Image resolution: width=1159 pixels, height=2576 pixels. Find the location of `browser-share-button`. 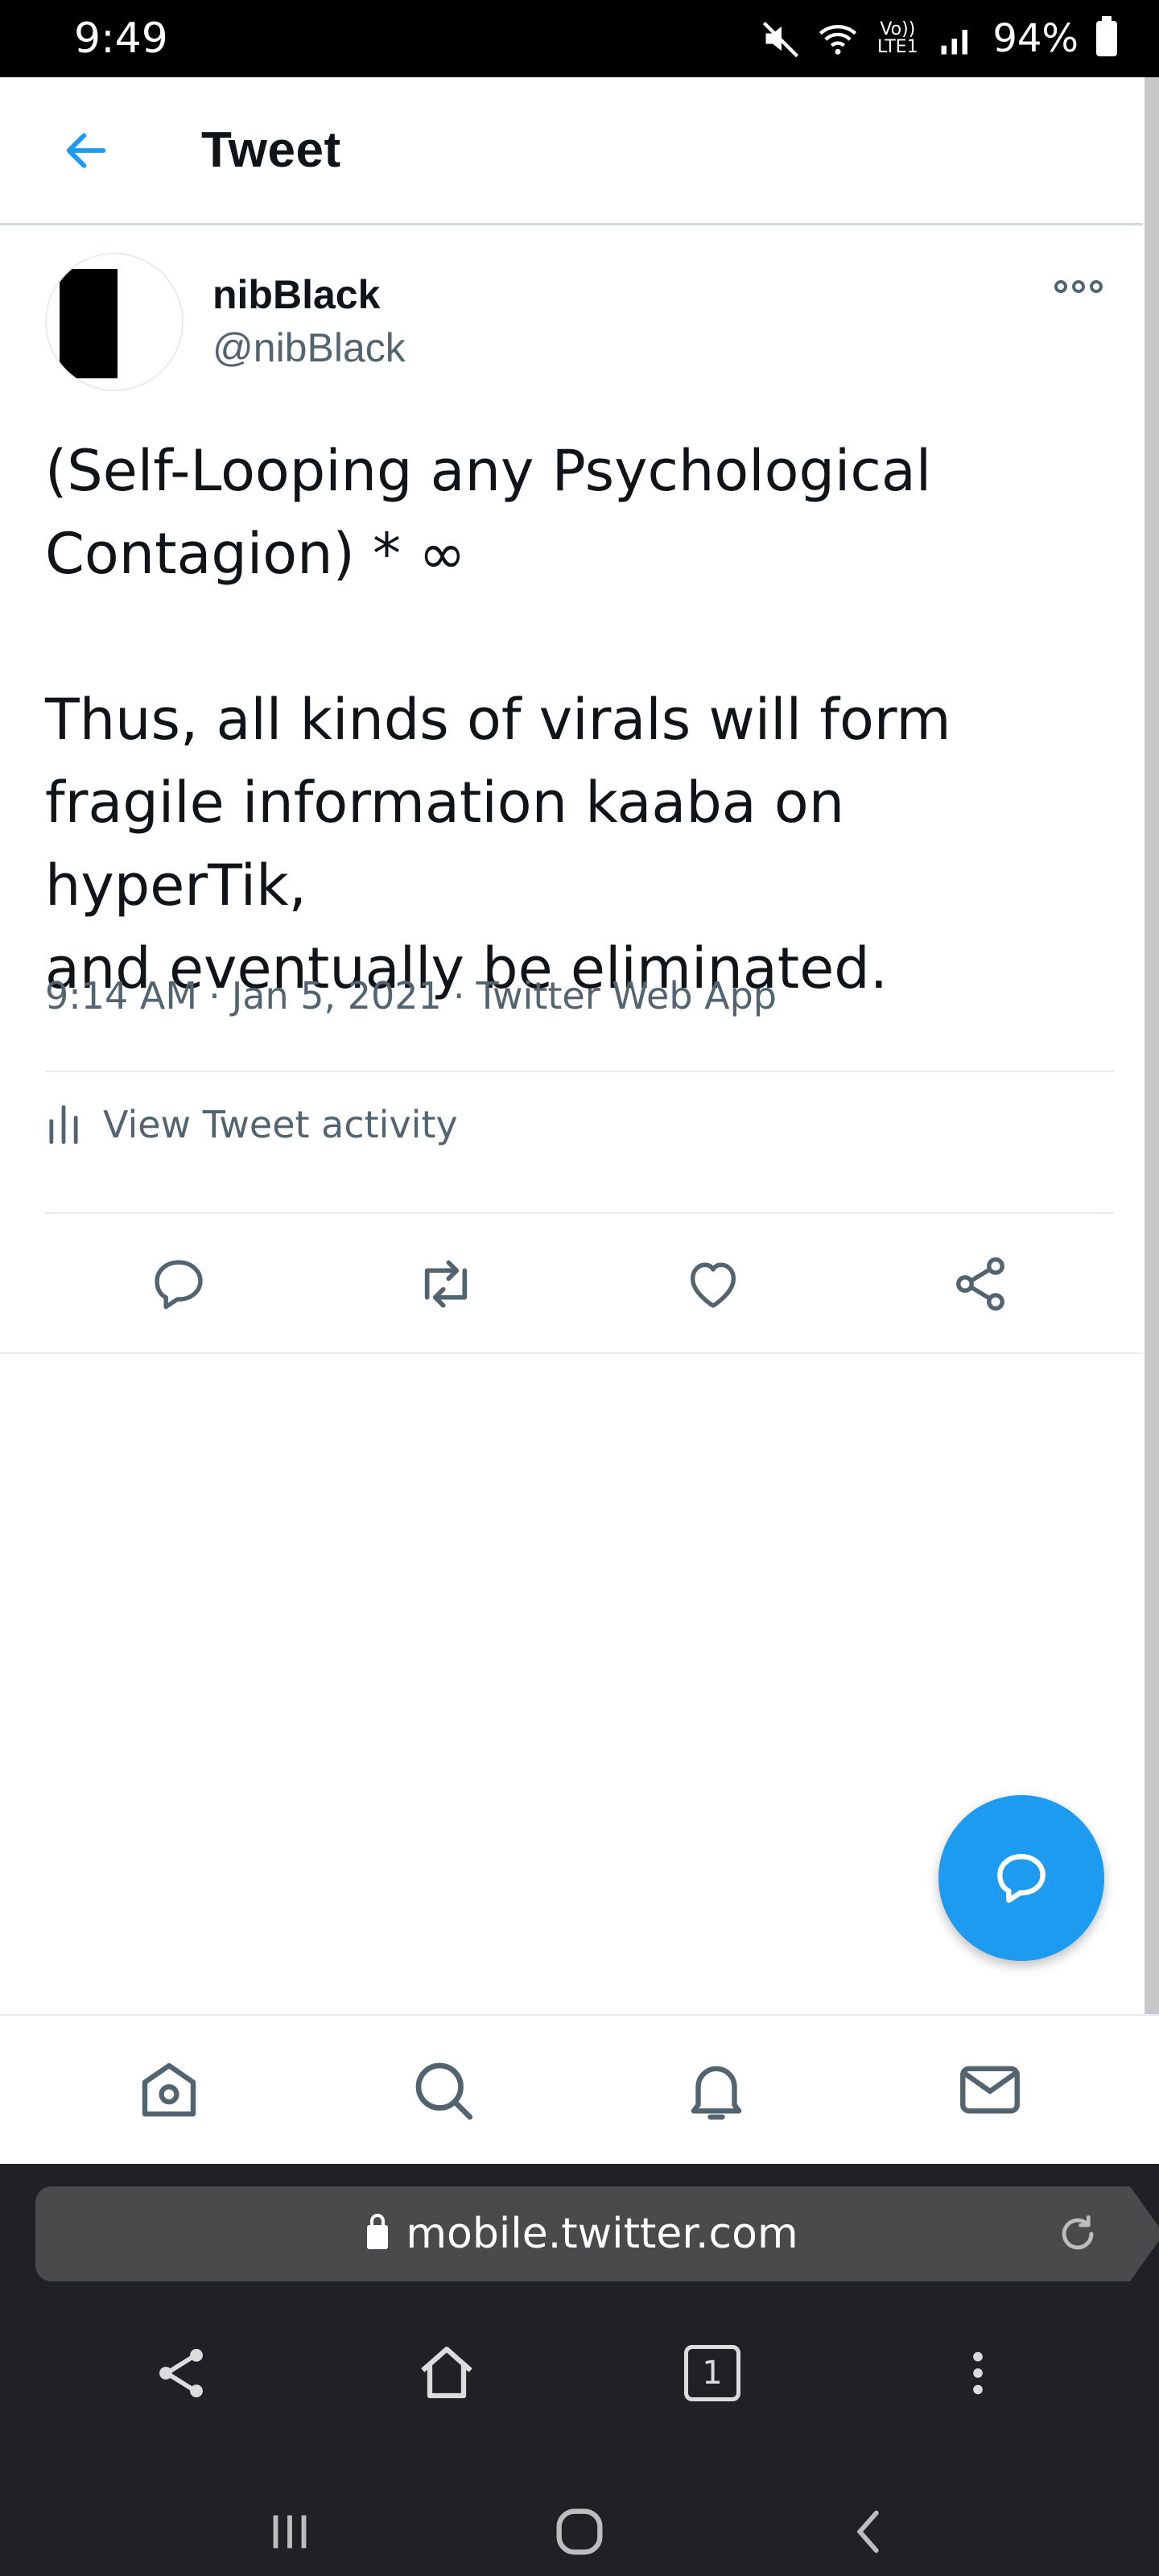

browser-share-button is located at coordinates (181, 2373).